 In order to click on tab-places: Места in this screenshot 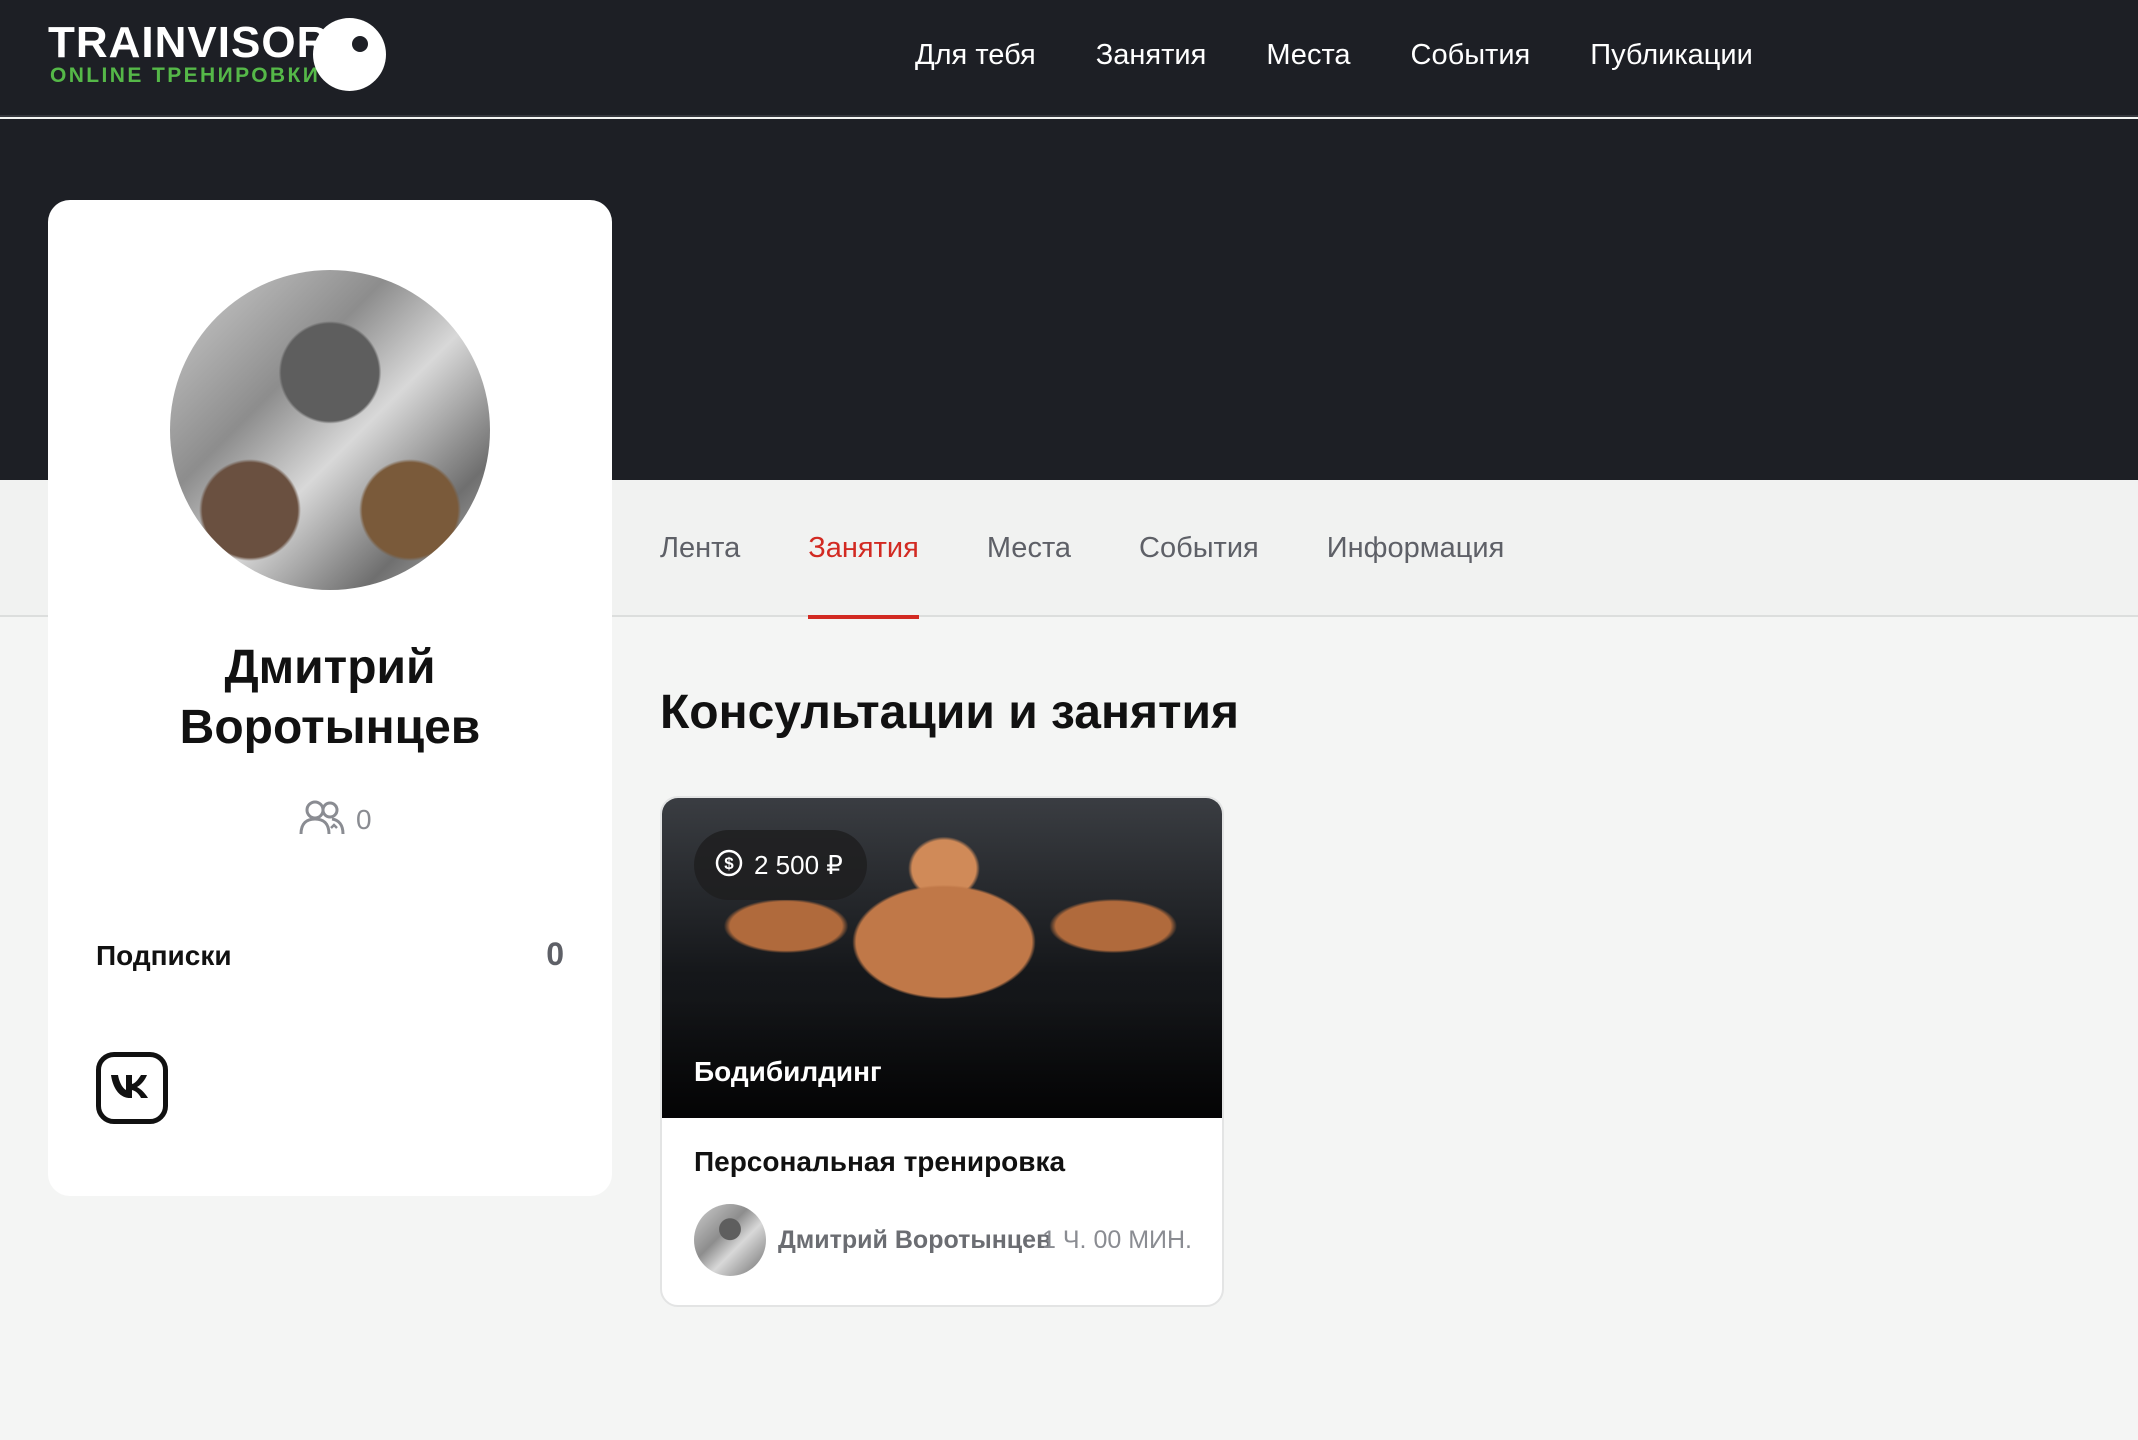, I will do `click(1029, 548)`.